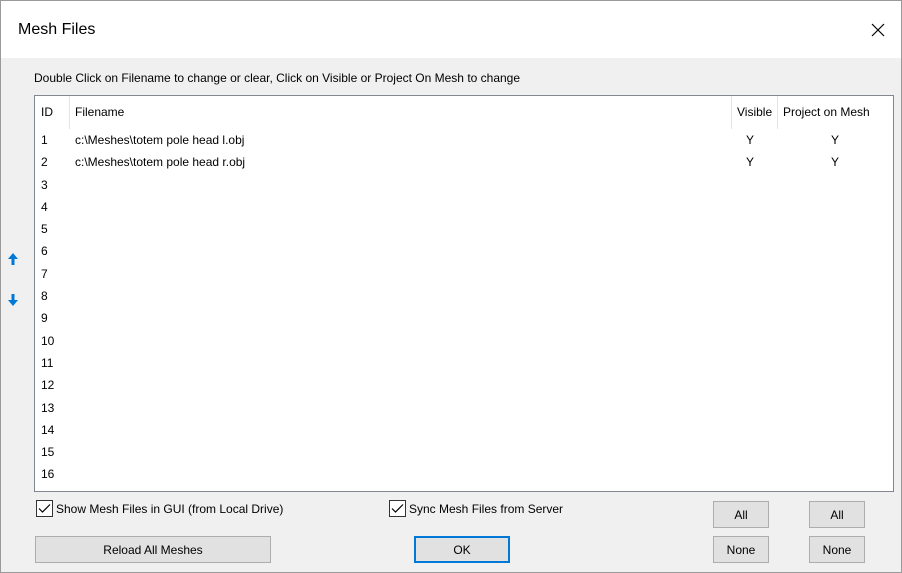  What do you see at coordinates (159, 140) in the screenshot?
I see `row-filename: c:\Meshes\totem pole head l.obj` at bounding box center [159, 140].